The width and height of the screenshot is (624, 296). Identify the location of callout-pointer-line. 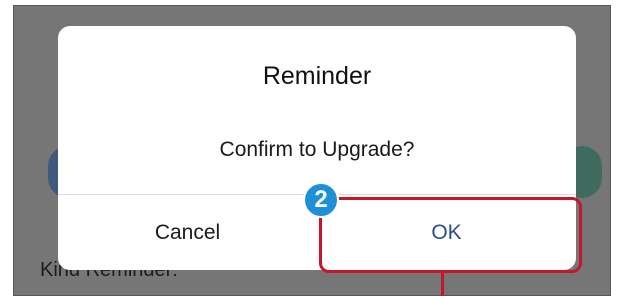
(442, 283).